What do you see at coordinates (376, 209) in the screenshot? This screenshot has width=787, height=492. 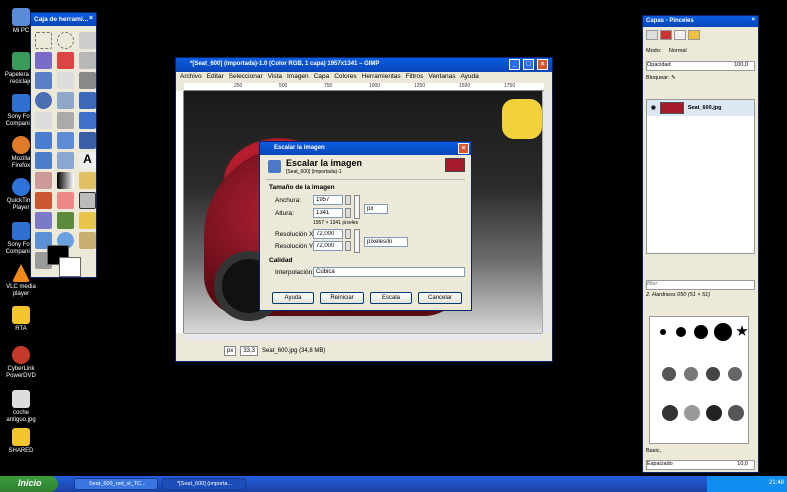 I see `size-unit-select: px` at bounding box center [376, 209].